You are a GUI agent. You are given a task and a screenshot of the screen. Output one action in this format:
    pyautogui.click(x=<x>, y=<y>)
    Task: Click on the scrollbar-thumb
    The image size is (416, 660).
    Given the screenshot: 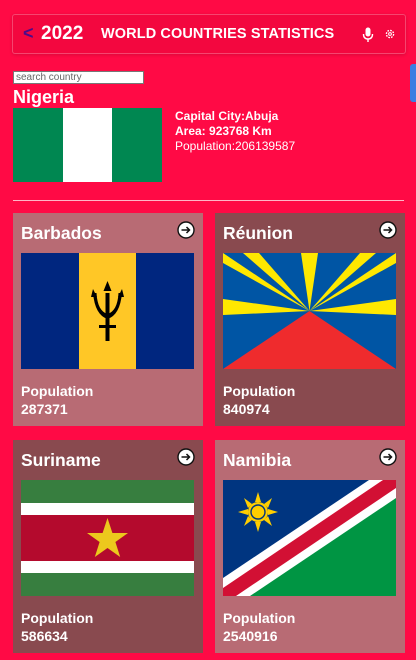 What is the action you would take?
    pyautogui.click(x=413, y=83)
    